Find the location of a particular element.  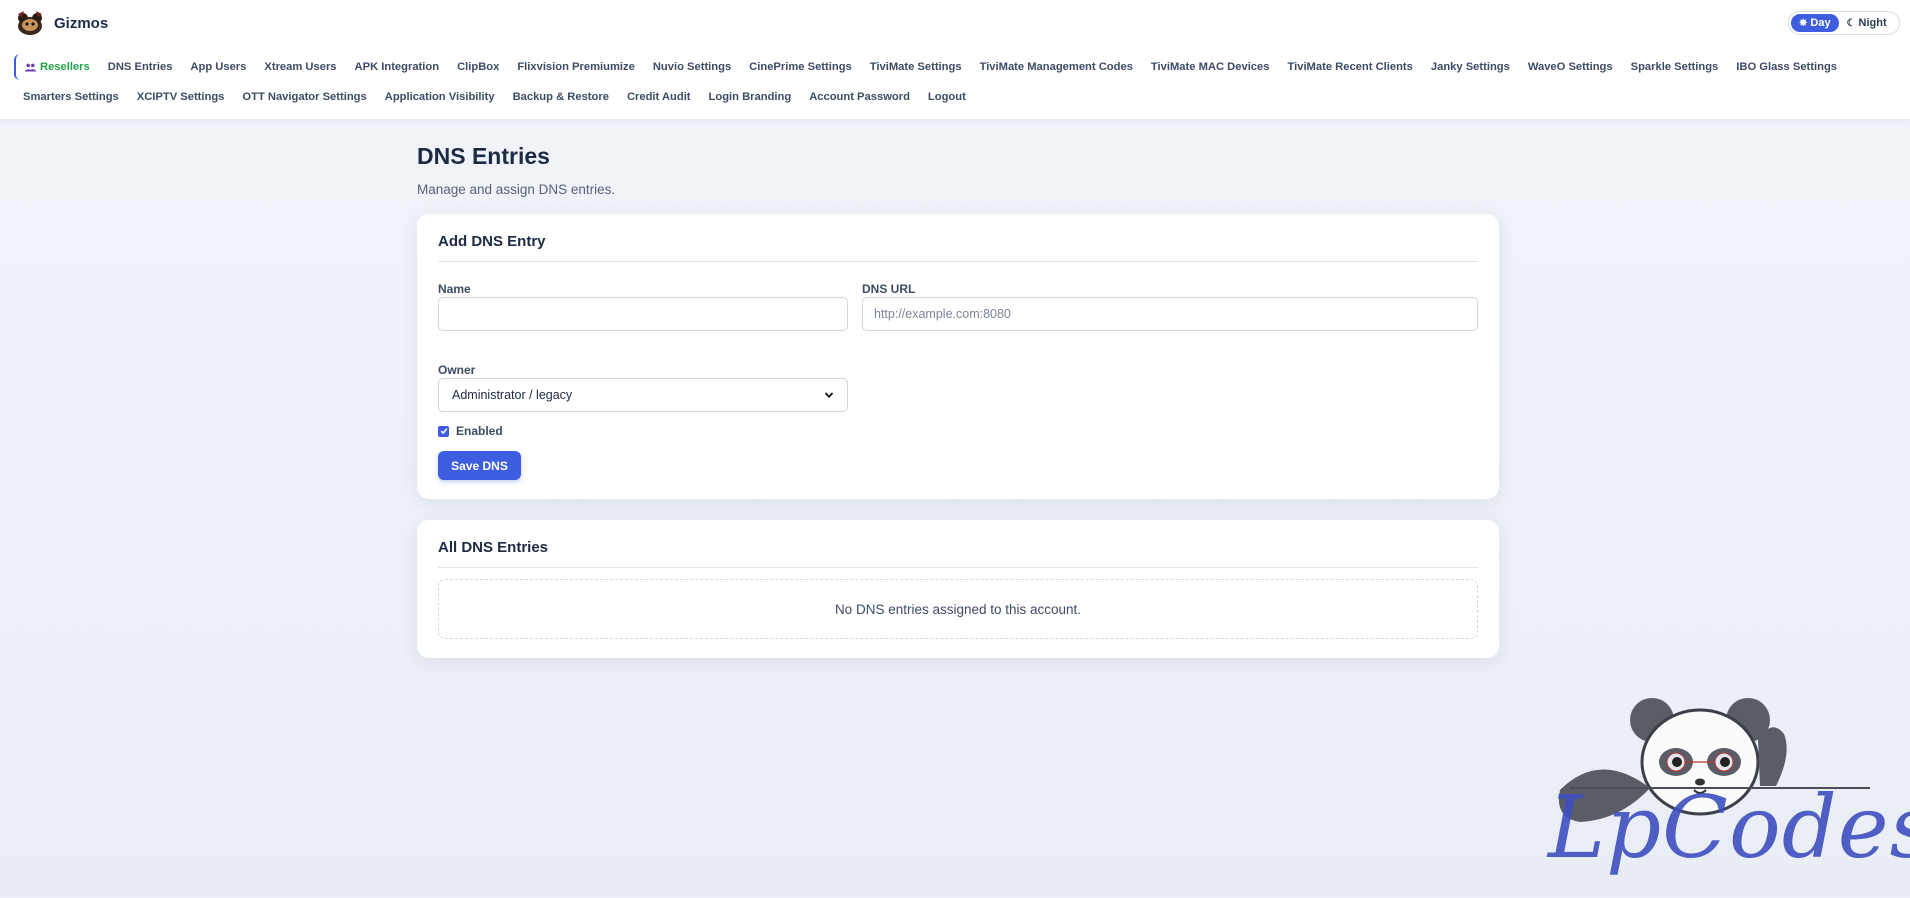

chevron-down-icon is located at coordinates (829, 395).